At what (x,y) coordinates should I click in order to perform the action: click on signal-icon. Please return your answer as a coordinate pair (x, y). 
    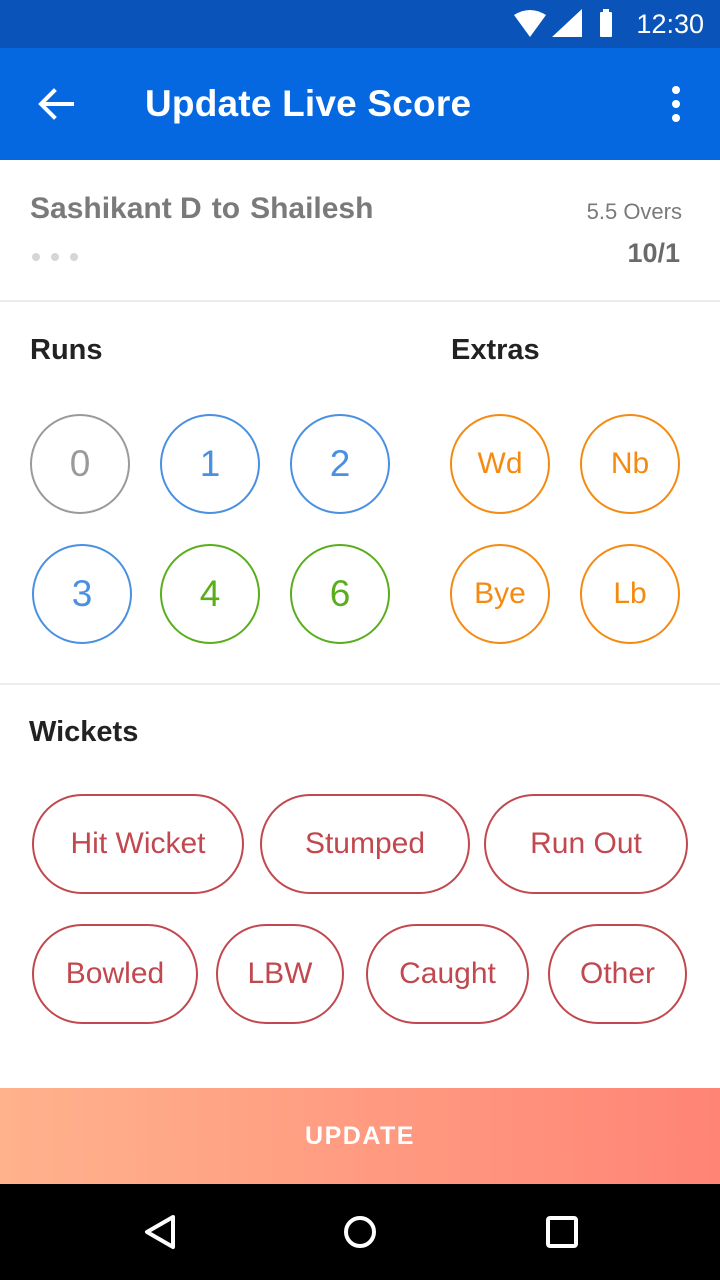
    Looking at the image, I should click on (567, 23).